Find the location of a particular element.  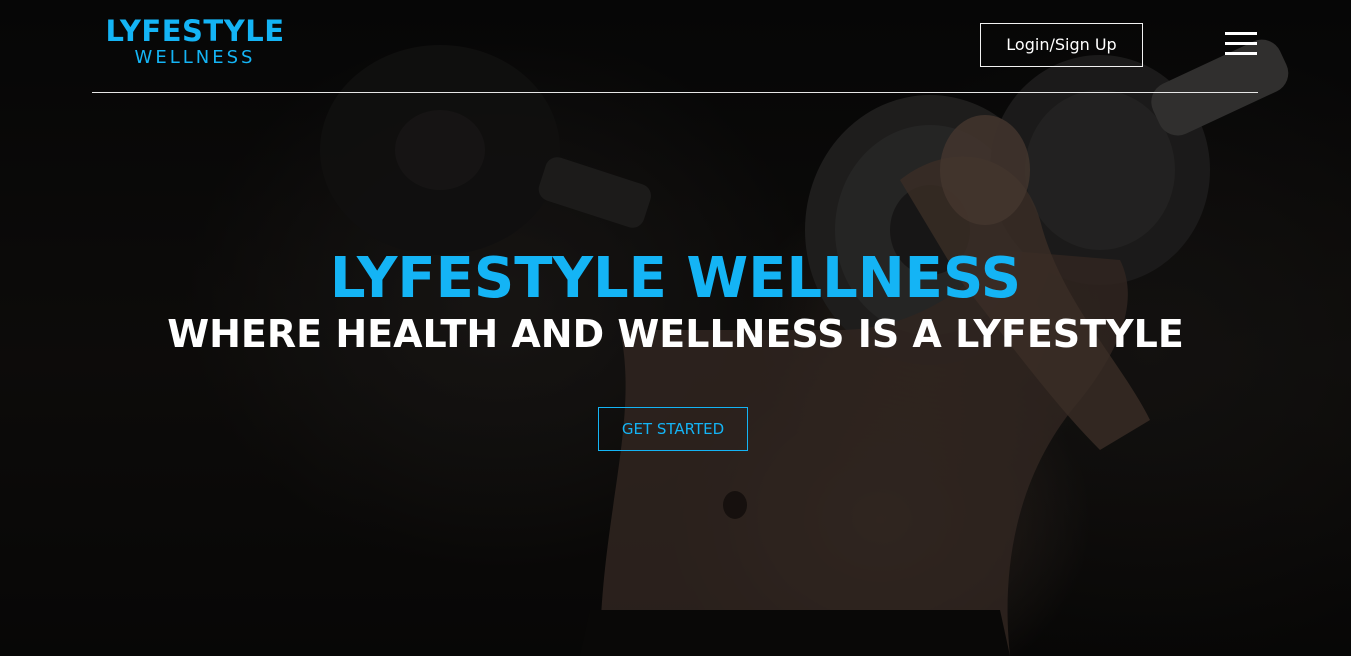

login-signup-button: Login/Sign Up is located at coordinates (1061, 45).